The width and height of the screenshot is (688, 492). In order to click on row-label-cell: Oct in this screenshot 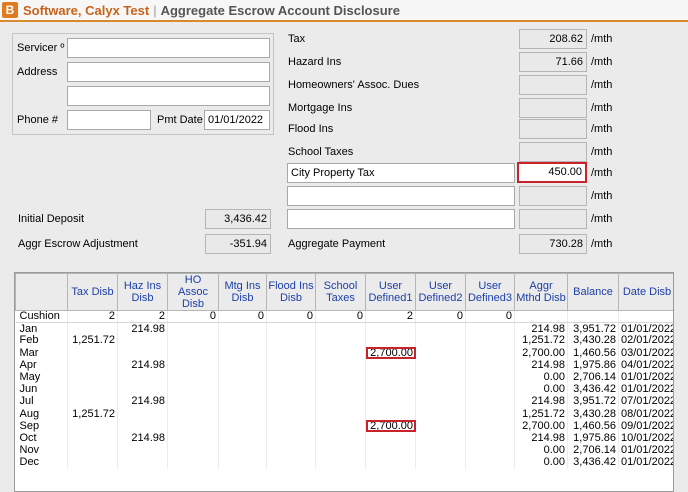, I will do `click(41, 438)`.